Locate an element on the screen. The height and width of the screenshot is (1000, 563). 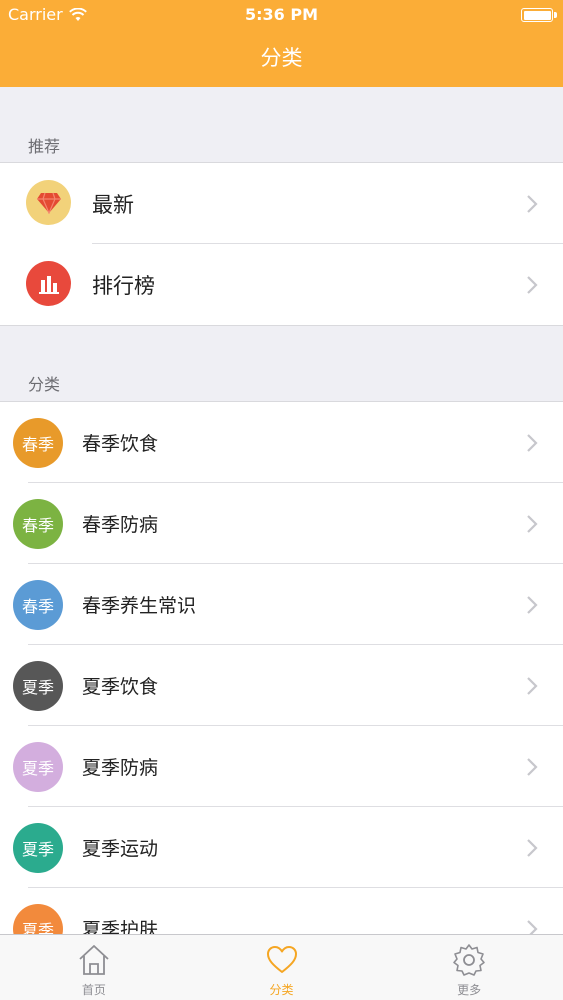
section-header-recommend: 推荐 is located at coordinates (44, 146).